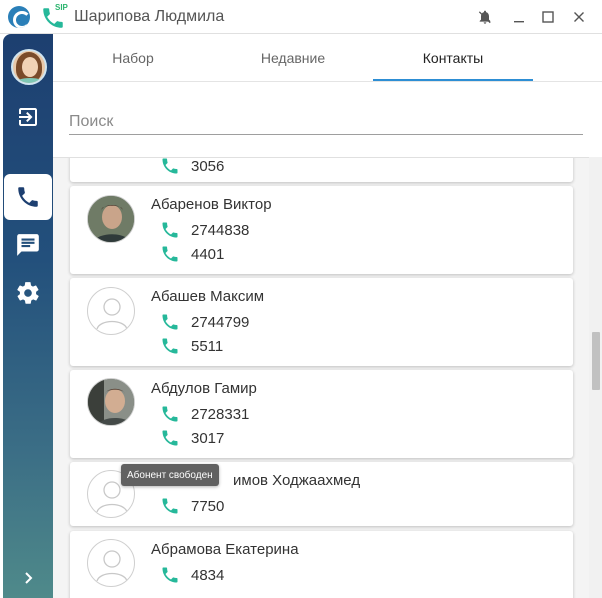 Image resolution: width=602 pixels, height=598 pixels. What do you see at coordinates (321, 169) in the screenshot?
I see `contact-card: 3056` at bounding box center [321, 169].